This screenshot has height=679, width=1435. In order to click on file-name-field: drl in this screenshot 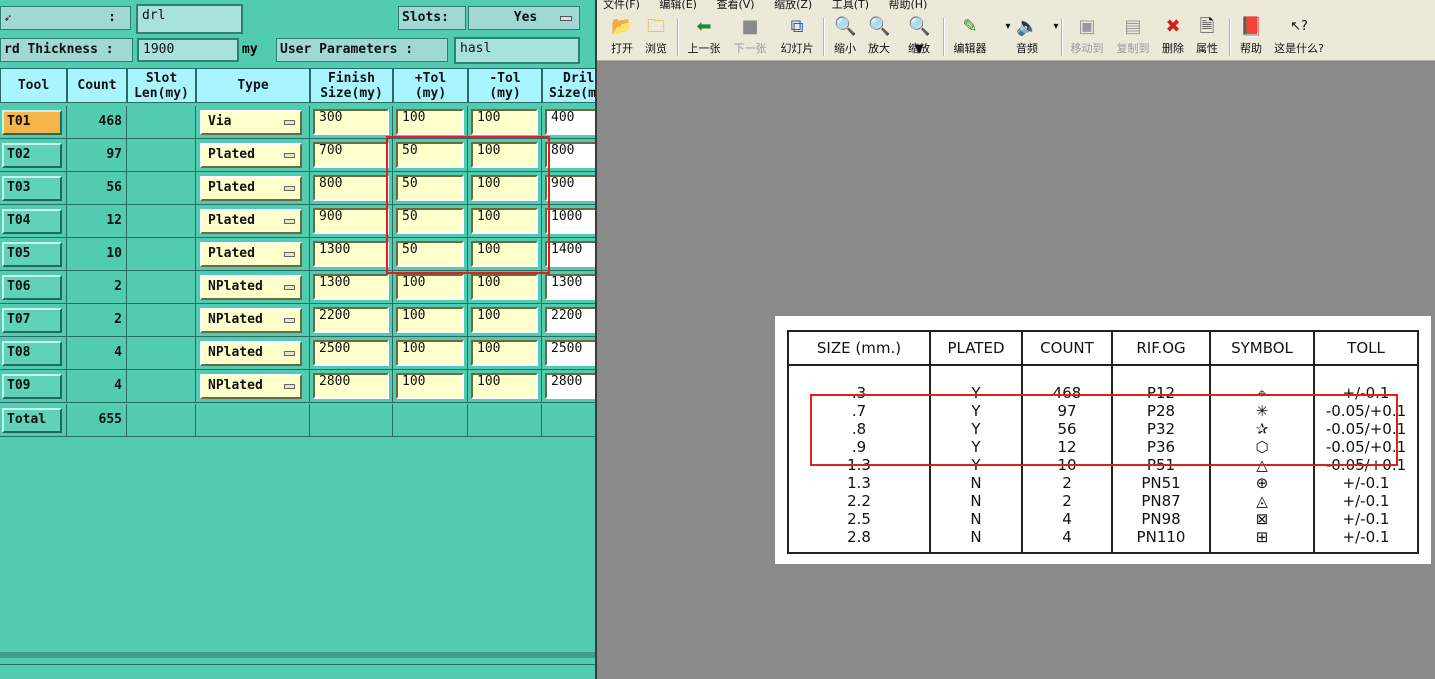, I will do `click(189, 19)`.